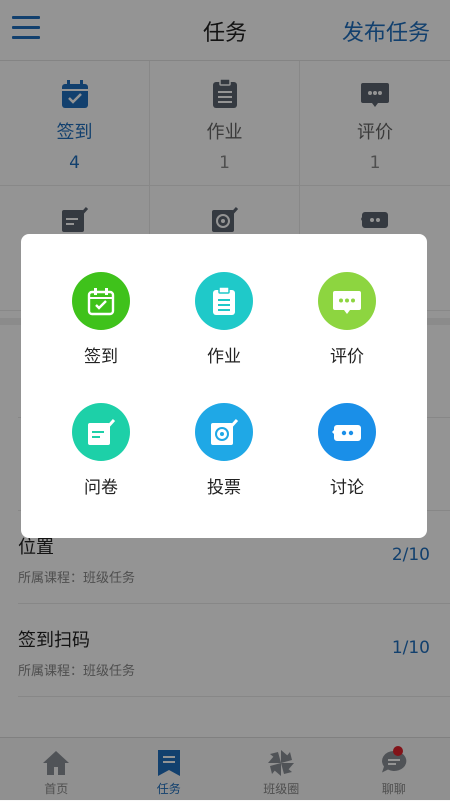 The image size is (450, 801). Describe the element at coordinates (224, 354) in the screenshot. I see `picker-item-label: 作业` at that location.